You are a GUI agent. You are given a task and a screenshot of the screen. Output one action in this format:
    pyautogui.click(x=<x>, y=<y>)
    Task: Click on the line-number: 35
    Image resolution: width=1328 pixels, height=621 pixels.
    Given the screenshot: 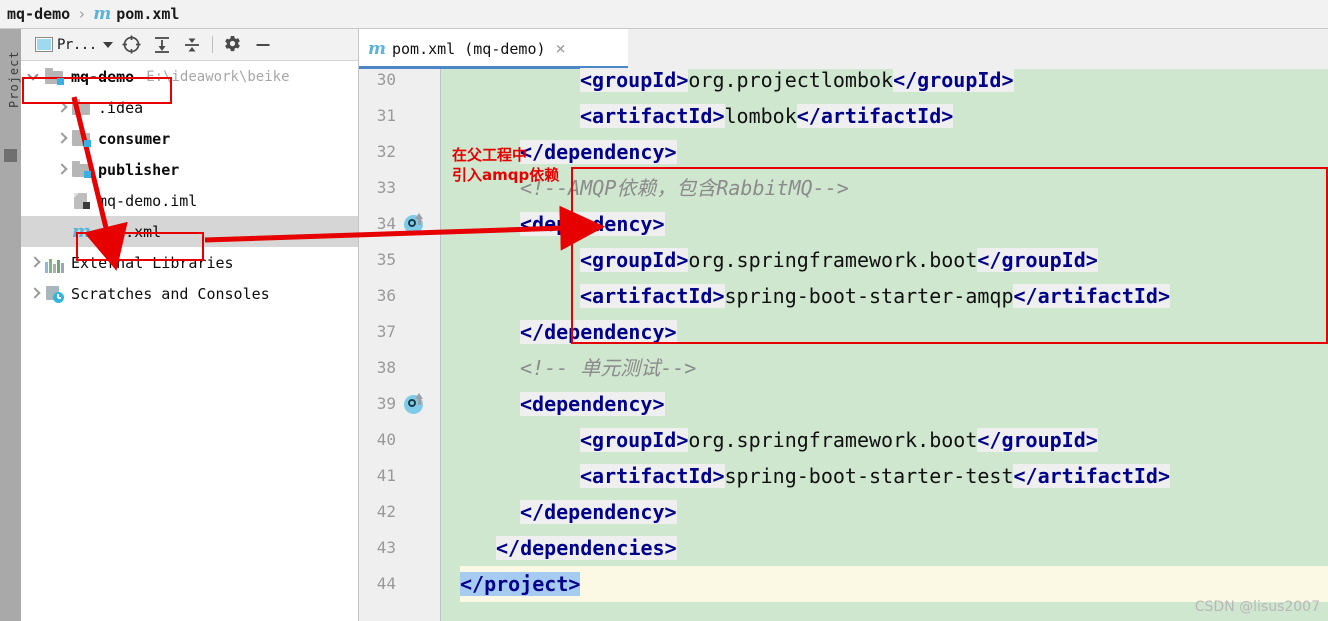 What is the action you would take?
    pyautogui.click(x=386, y=259)
    